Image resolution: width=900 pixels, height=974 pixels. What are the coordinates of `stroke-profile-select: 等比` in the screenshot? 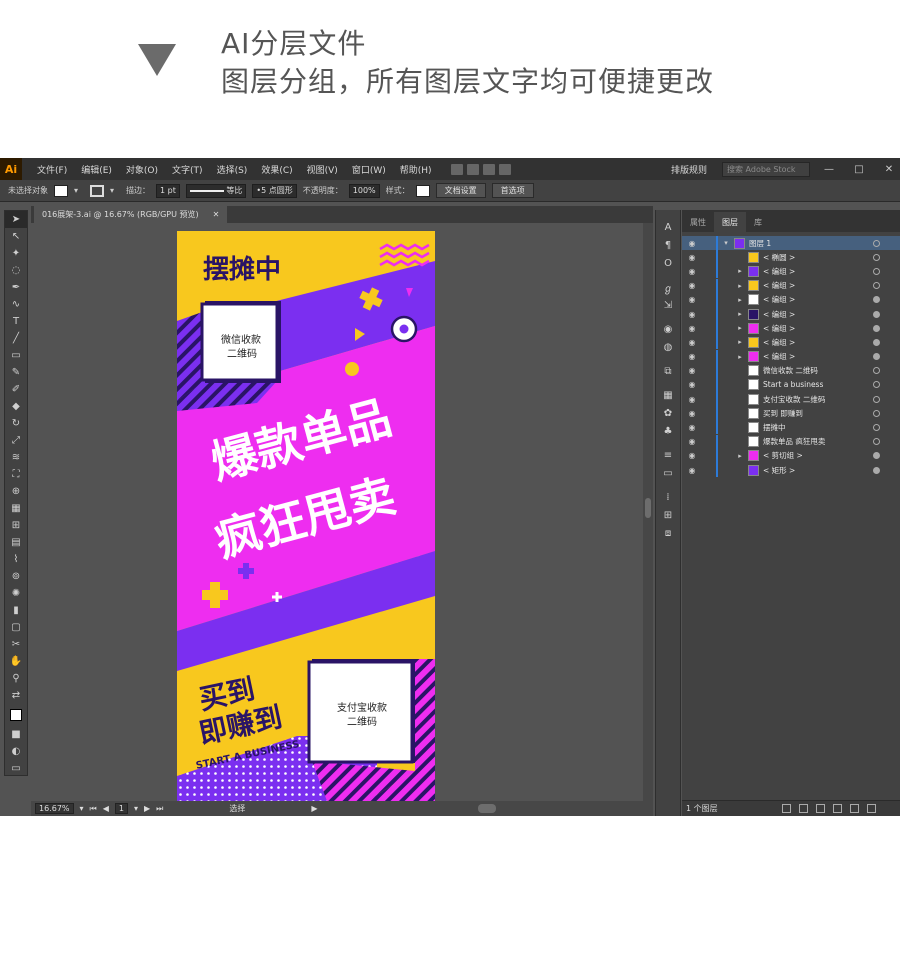 It's located at (216, 190).